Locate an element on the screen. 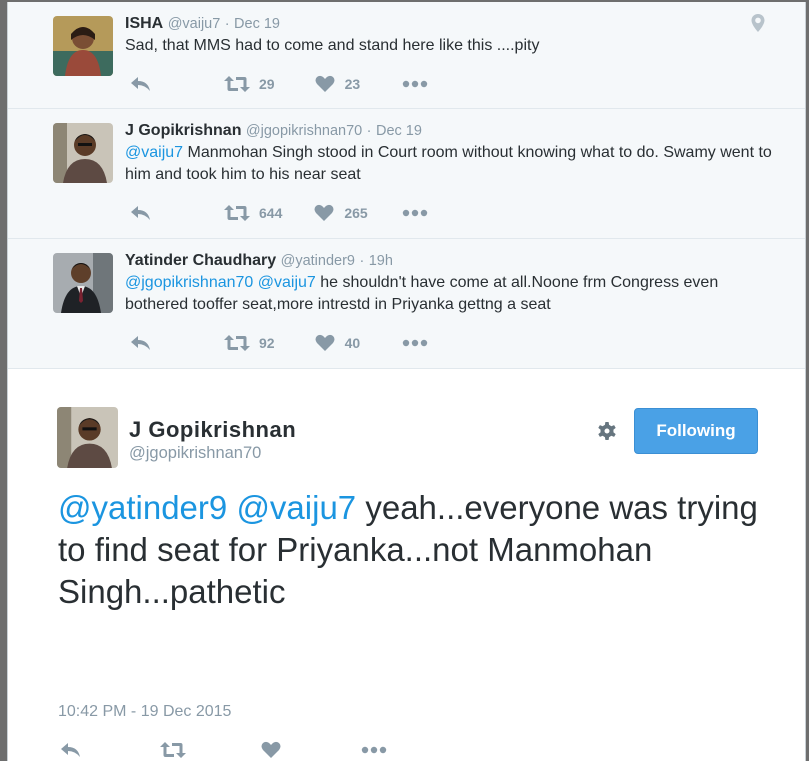 The width and height of the screenshot is (809, 761). retweet-button: 29 is located at coordinates (249, 84).